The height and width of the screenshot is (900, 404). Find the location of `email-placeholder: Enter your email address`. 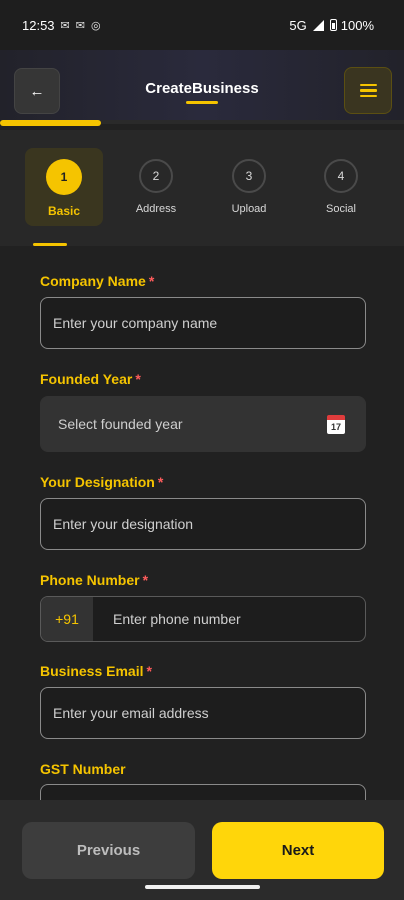

email-placeholder: Enter your email address is located at coordinates (131, 713).